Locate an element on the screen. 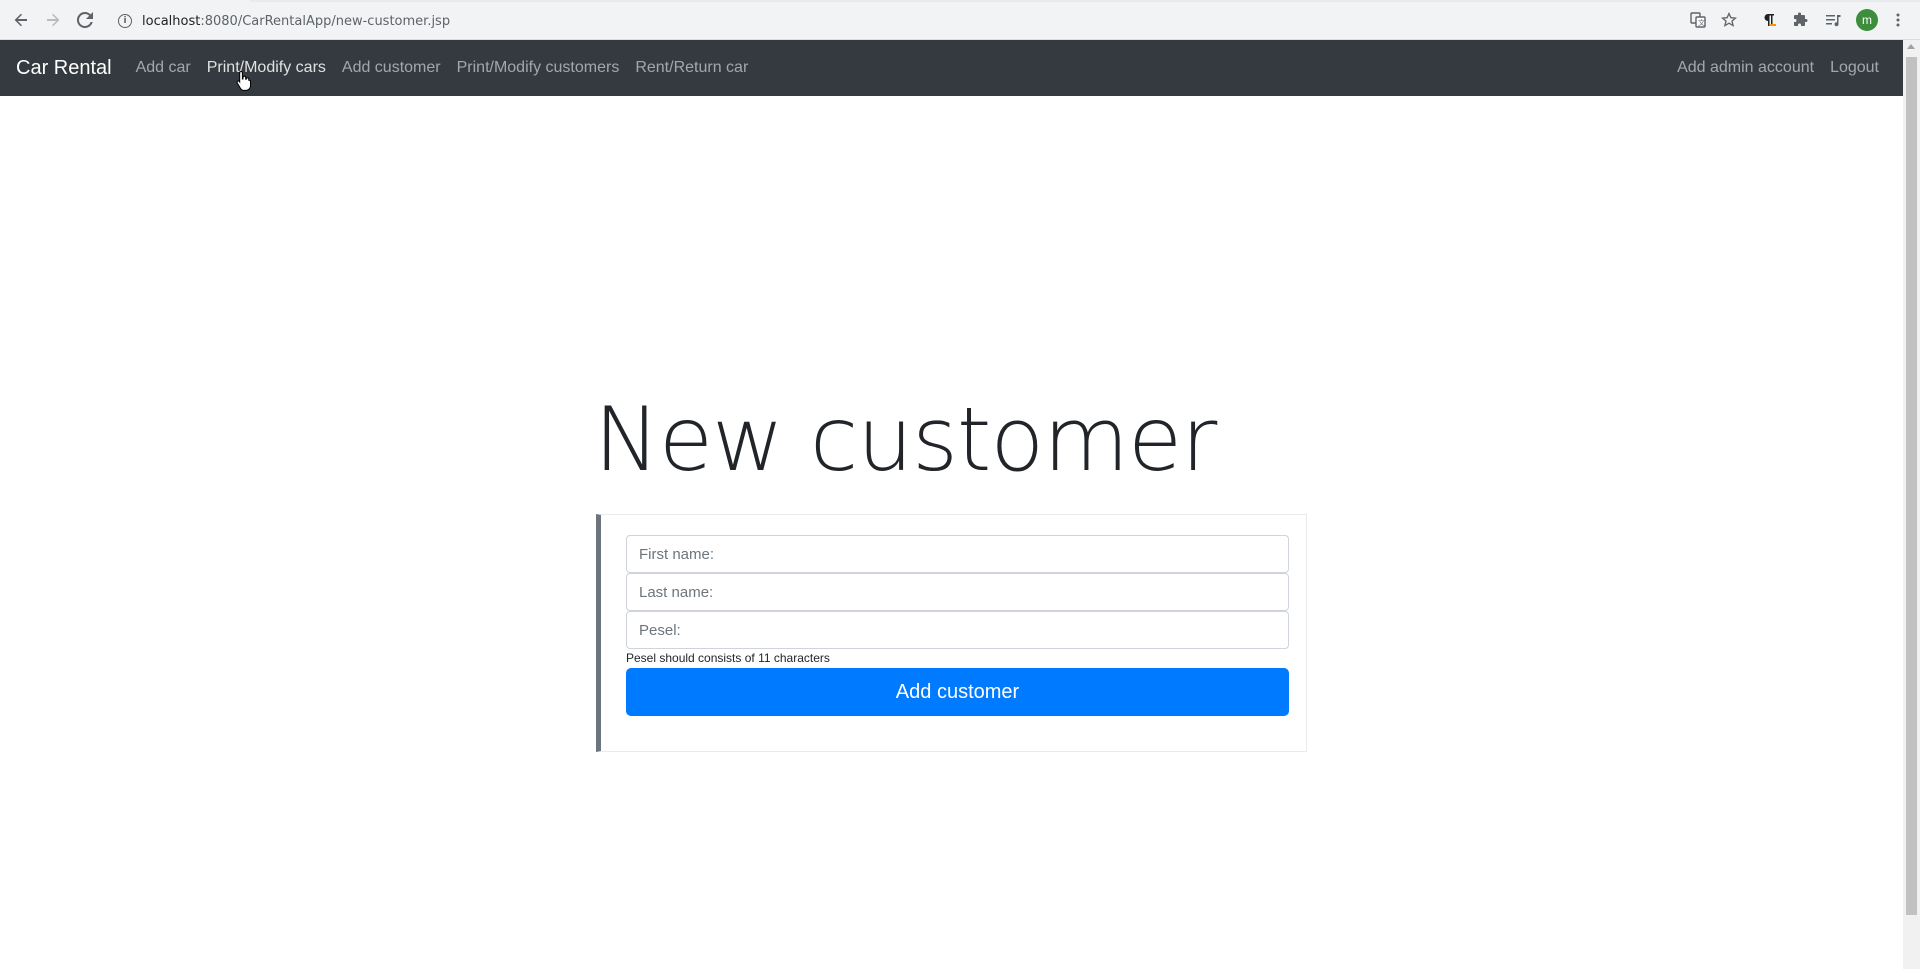 The width and height of the screenshot is (1920, 969). navbar-right: Add admin account Logout is located at coordinates (1786, 68).